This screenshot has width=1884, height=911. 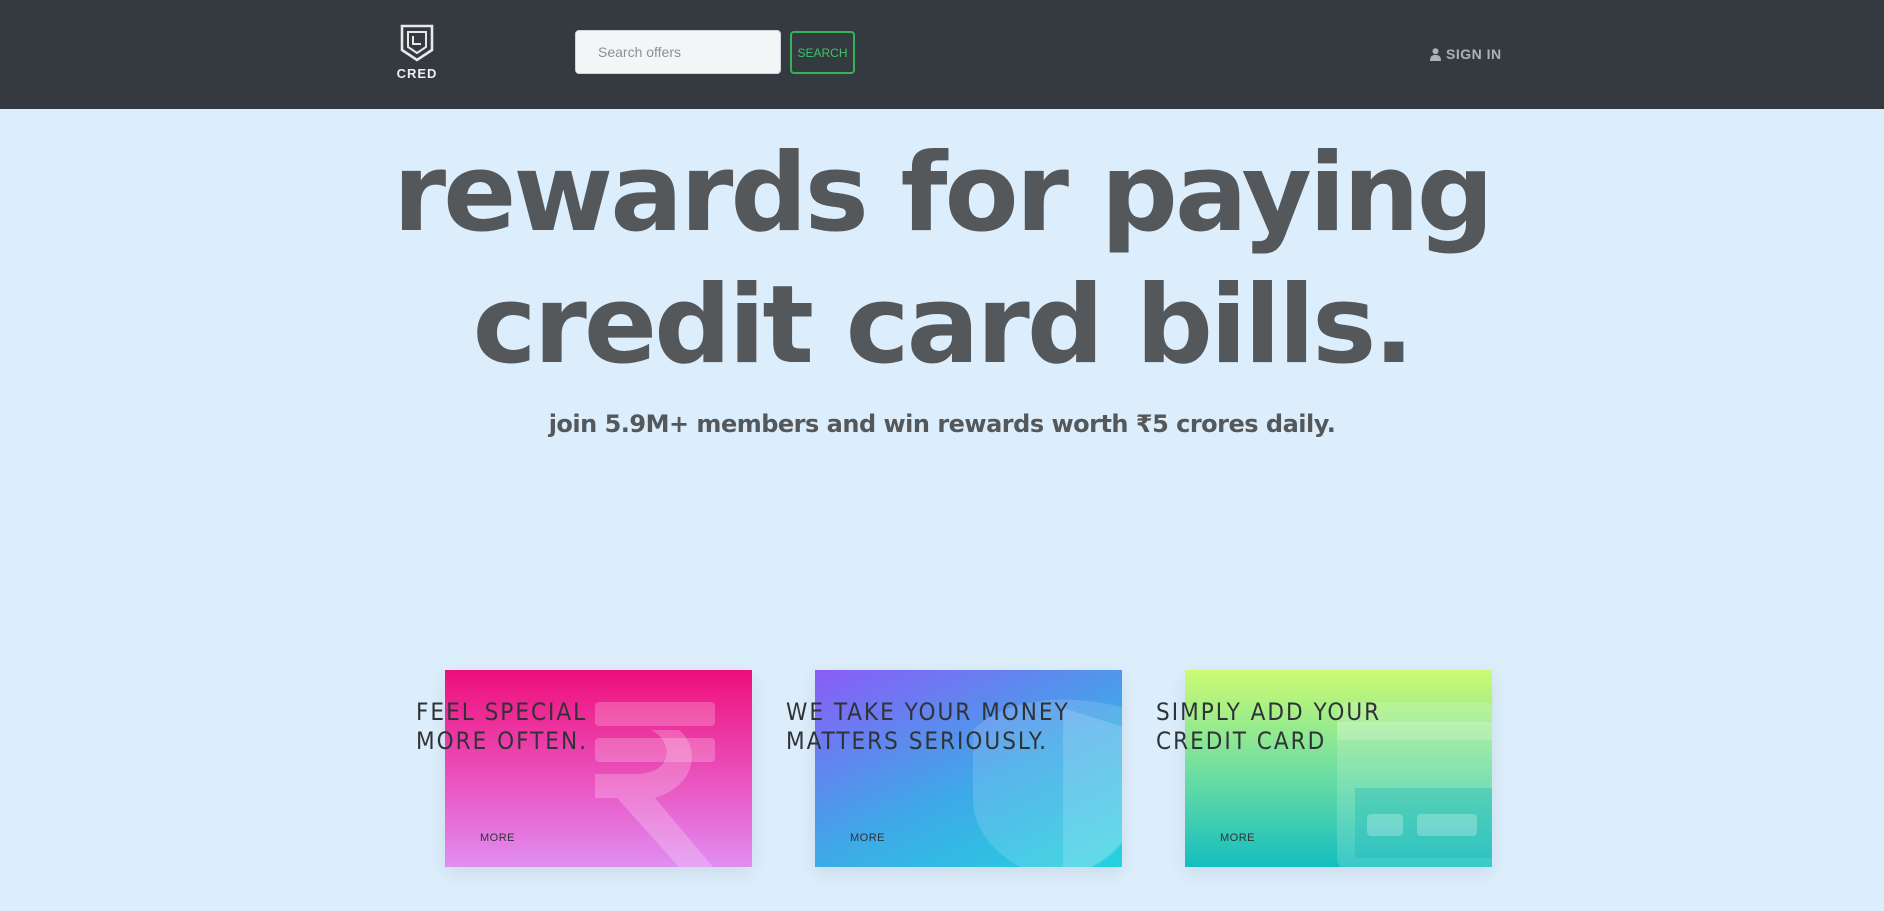 What do you see at coordinates (417, 43) in the screenshot?
I see `cred-shield-icon` at bounding box center [417, 43].